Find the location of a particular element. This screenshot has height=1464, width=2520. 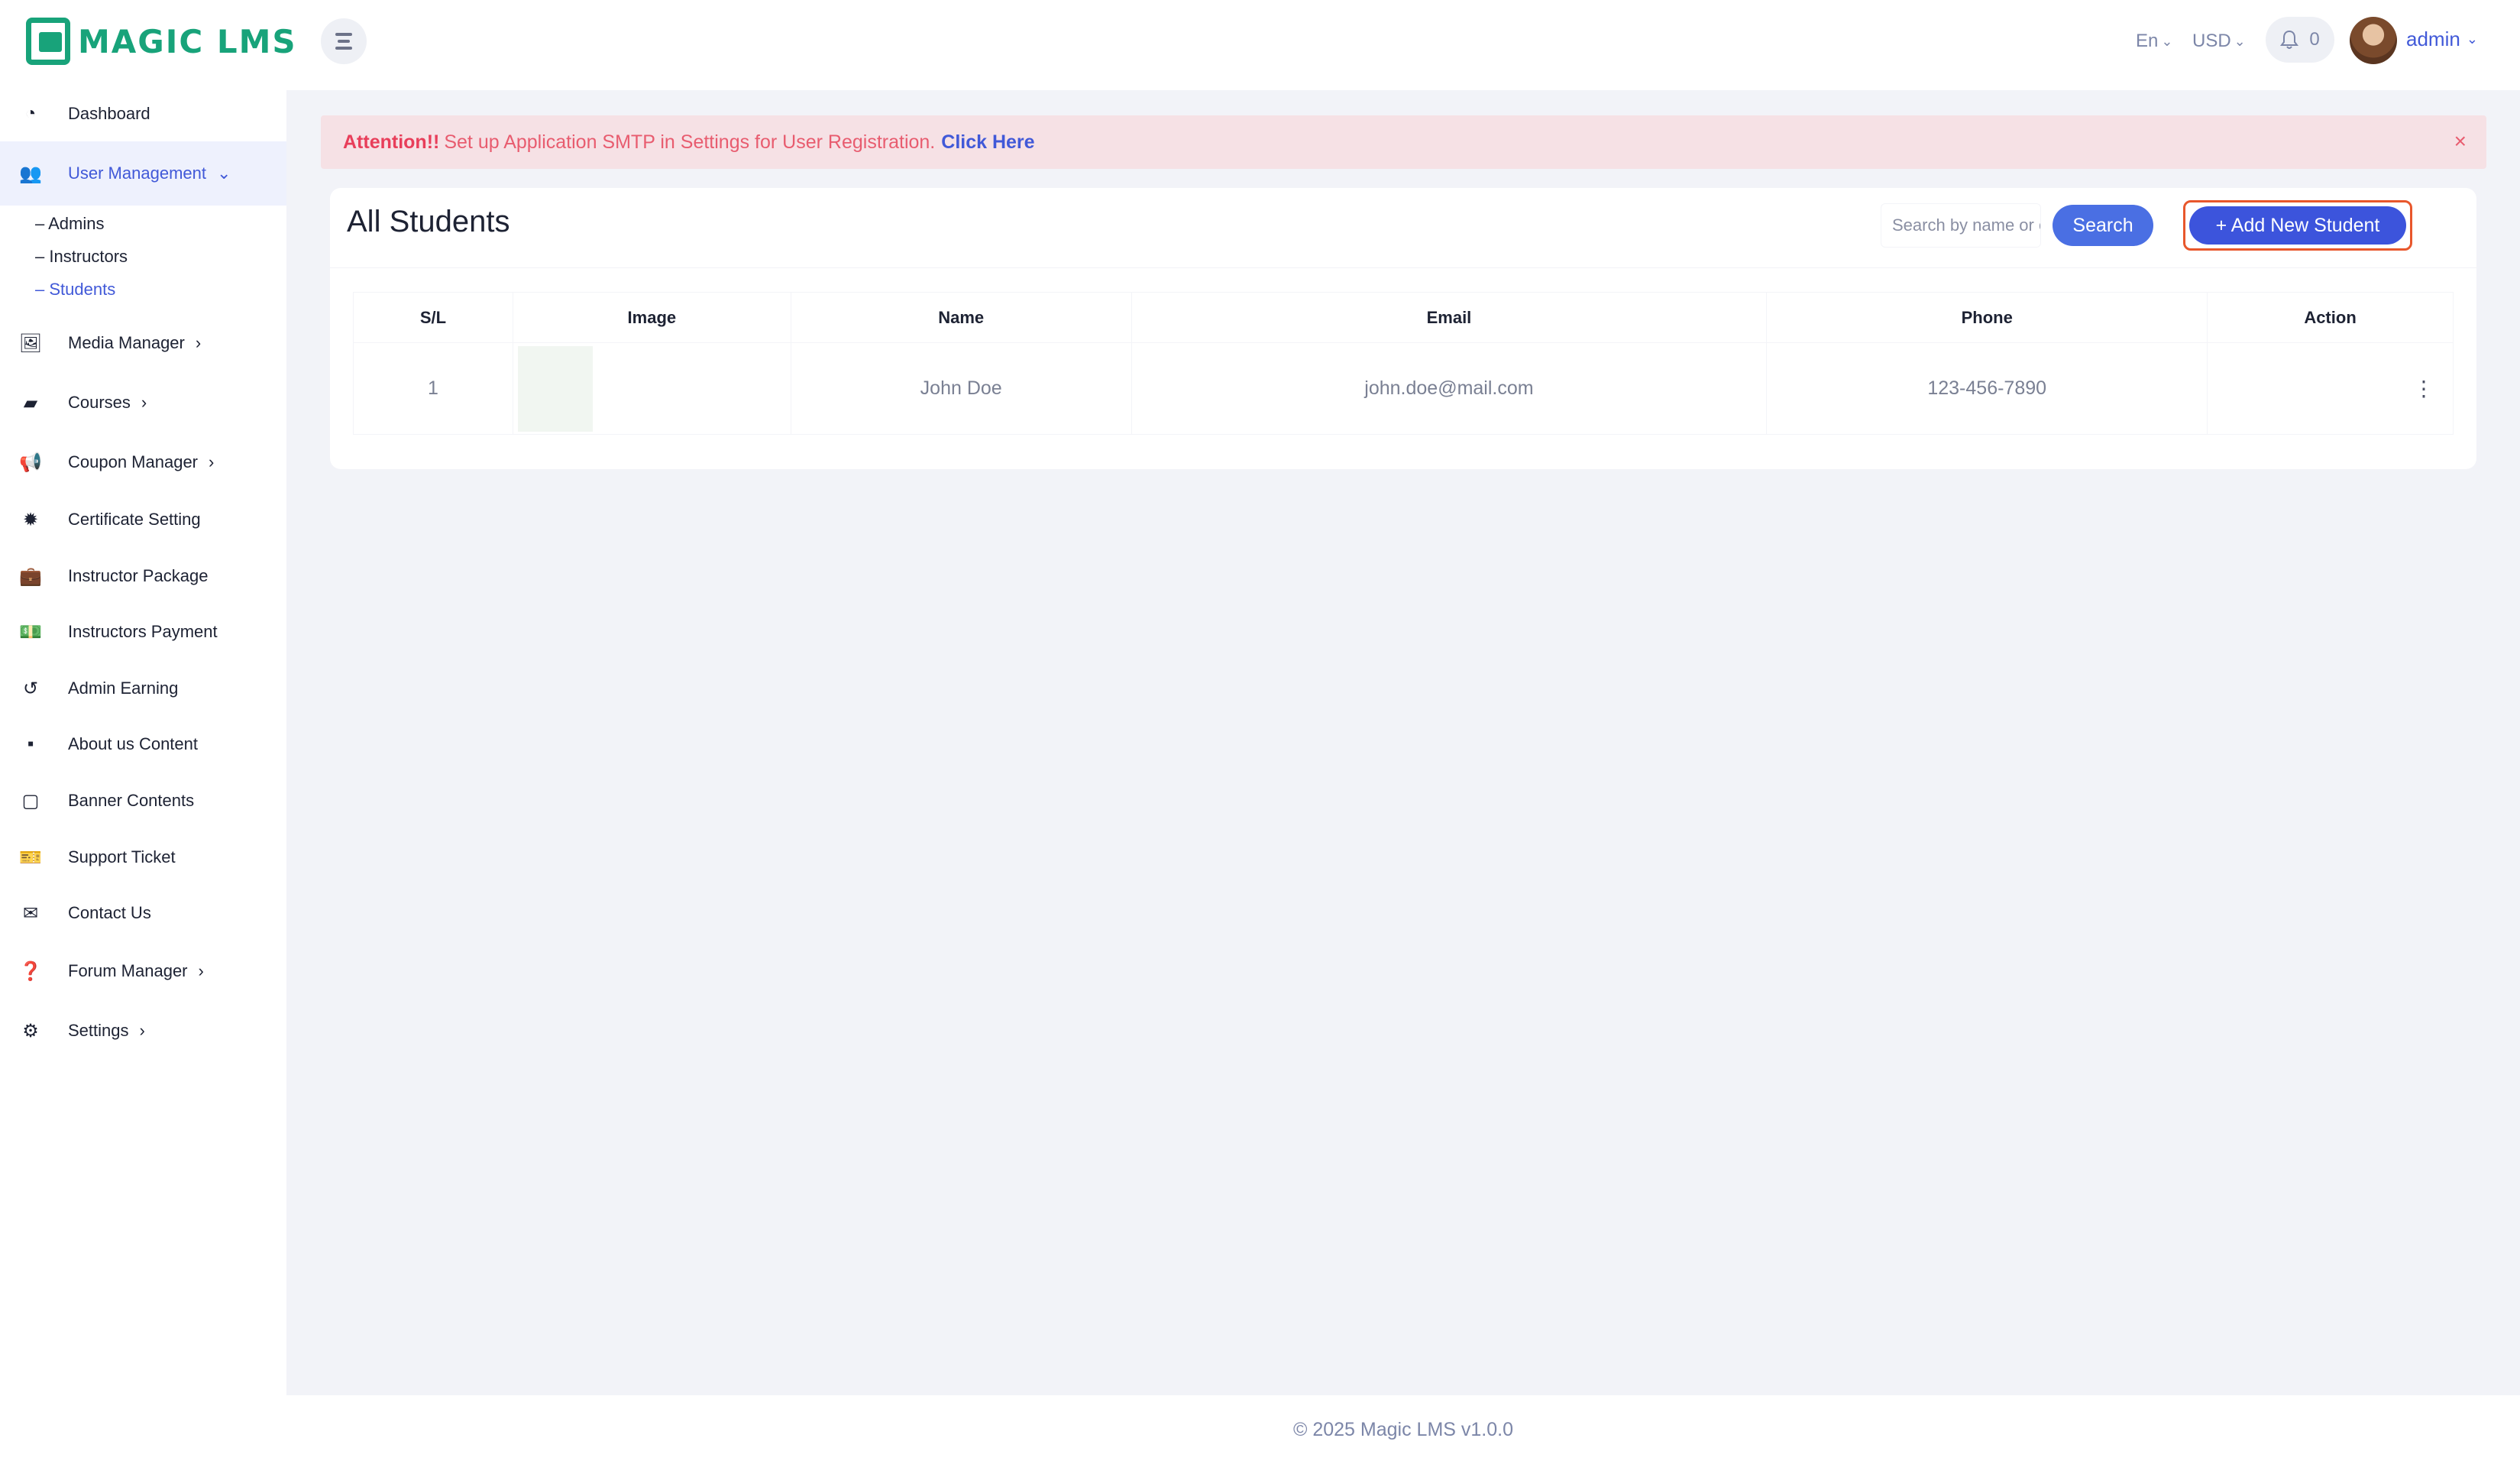

sidebar-item-label-wrap: Media Manager › is located at coordinates (135, 343).